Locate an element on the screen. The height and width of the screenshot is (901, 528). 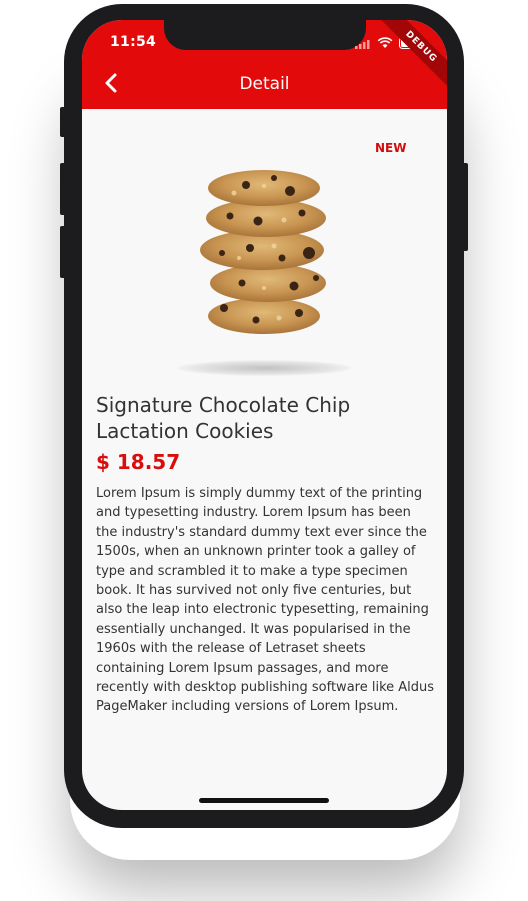
product-image is located at coordinates (264, 248).